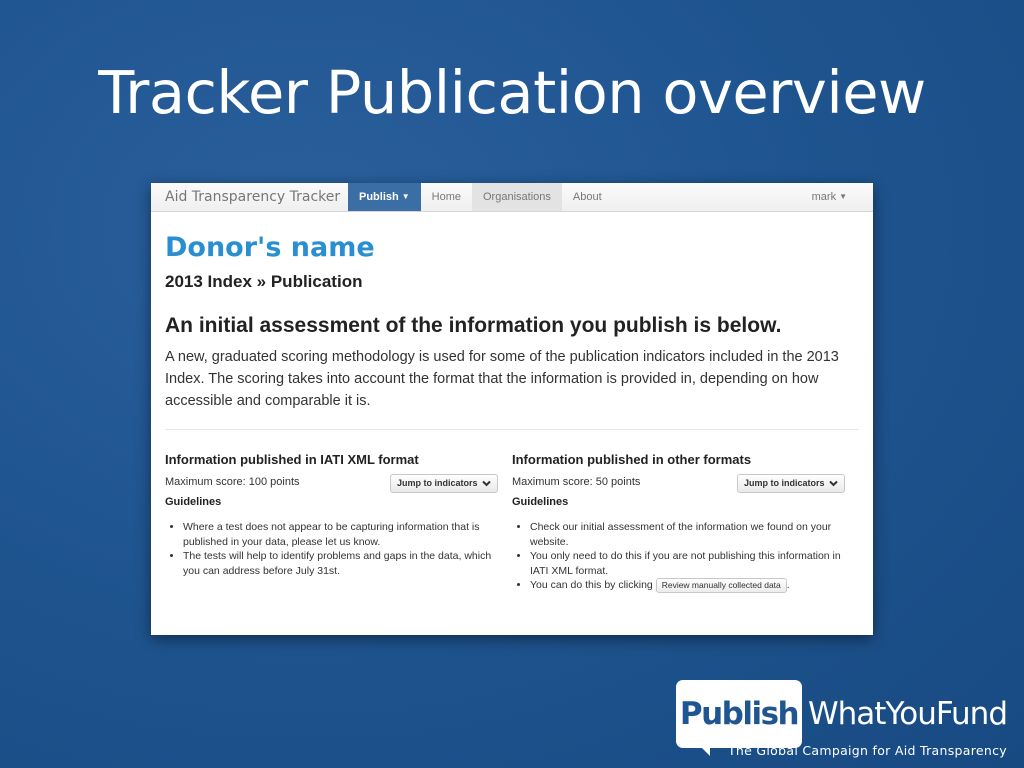 The height and width of the screenshot is (768, 1024). What do you see at coordinates (379, 197) in the screenshot?
I see `nav-item-label: Publish` at bounding box center [379, 197].